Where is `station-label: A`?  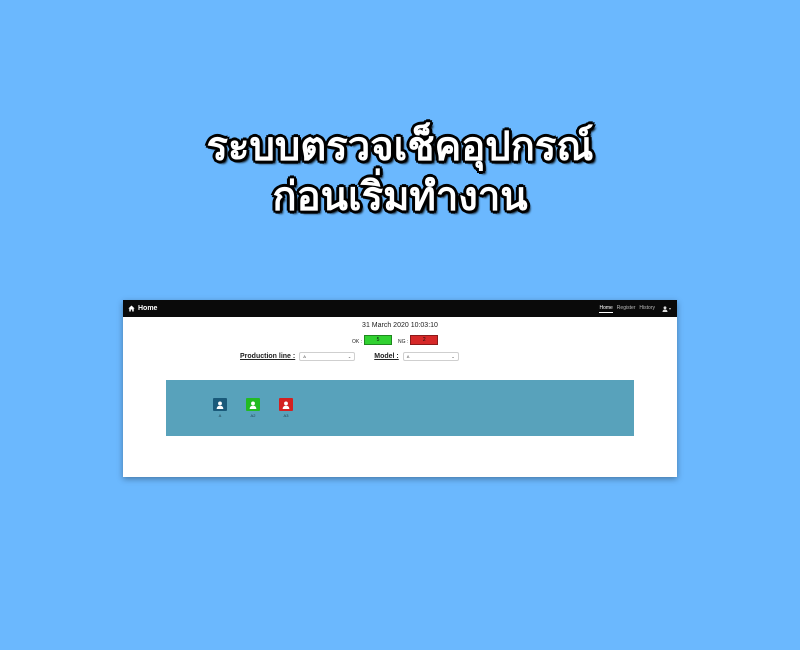 station-label: A is located at coordinates (220, 415).